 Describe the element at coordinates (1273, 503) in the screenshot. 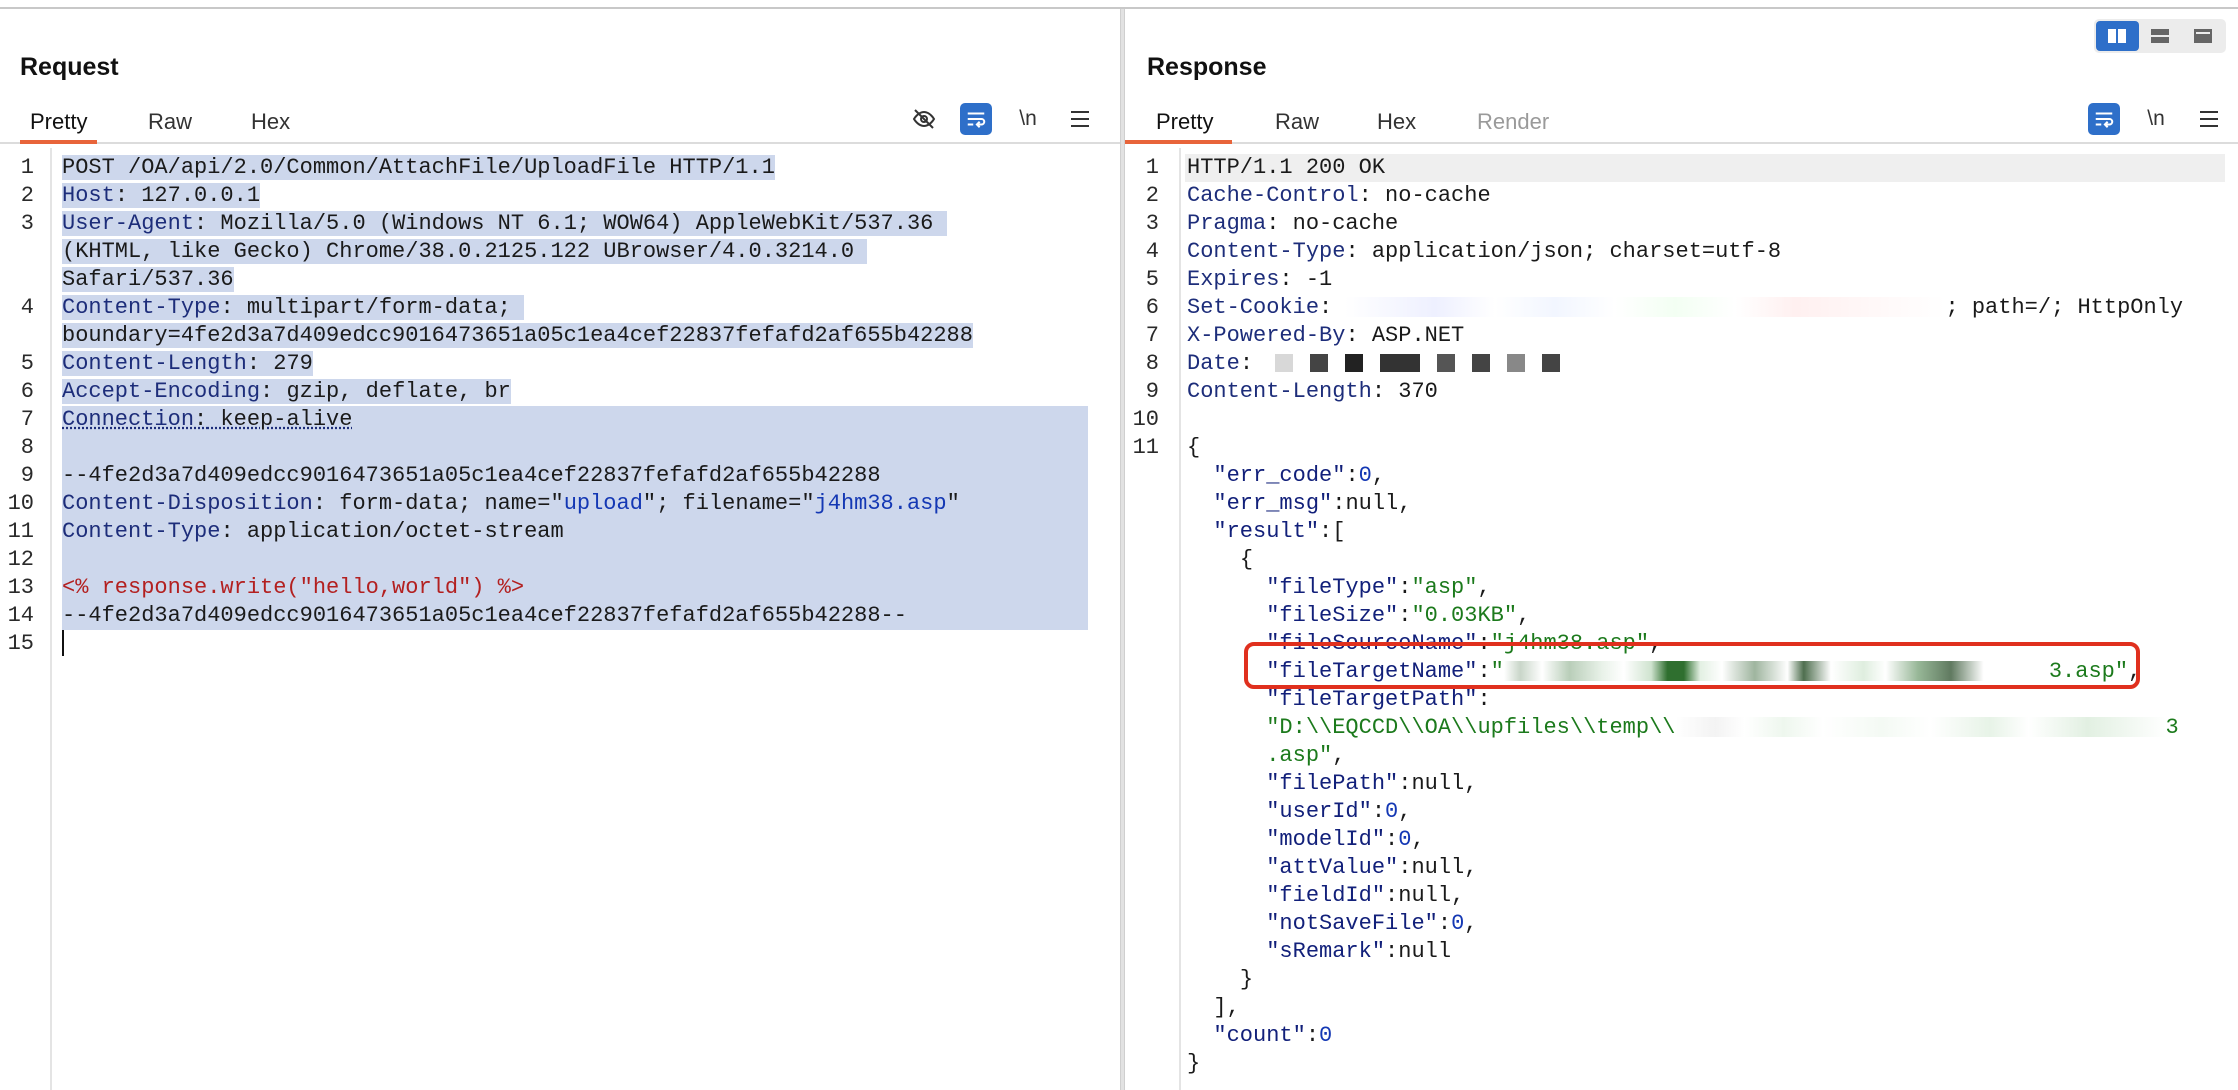

I see `json-key: "err_msg"` at that location.